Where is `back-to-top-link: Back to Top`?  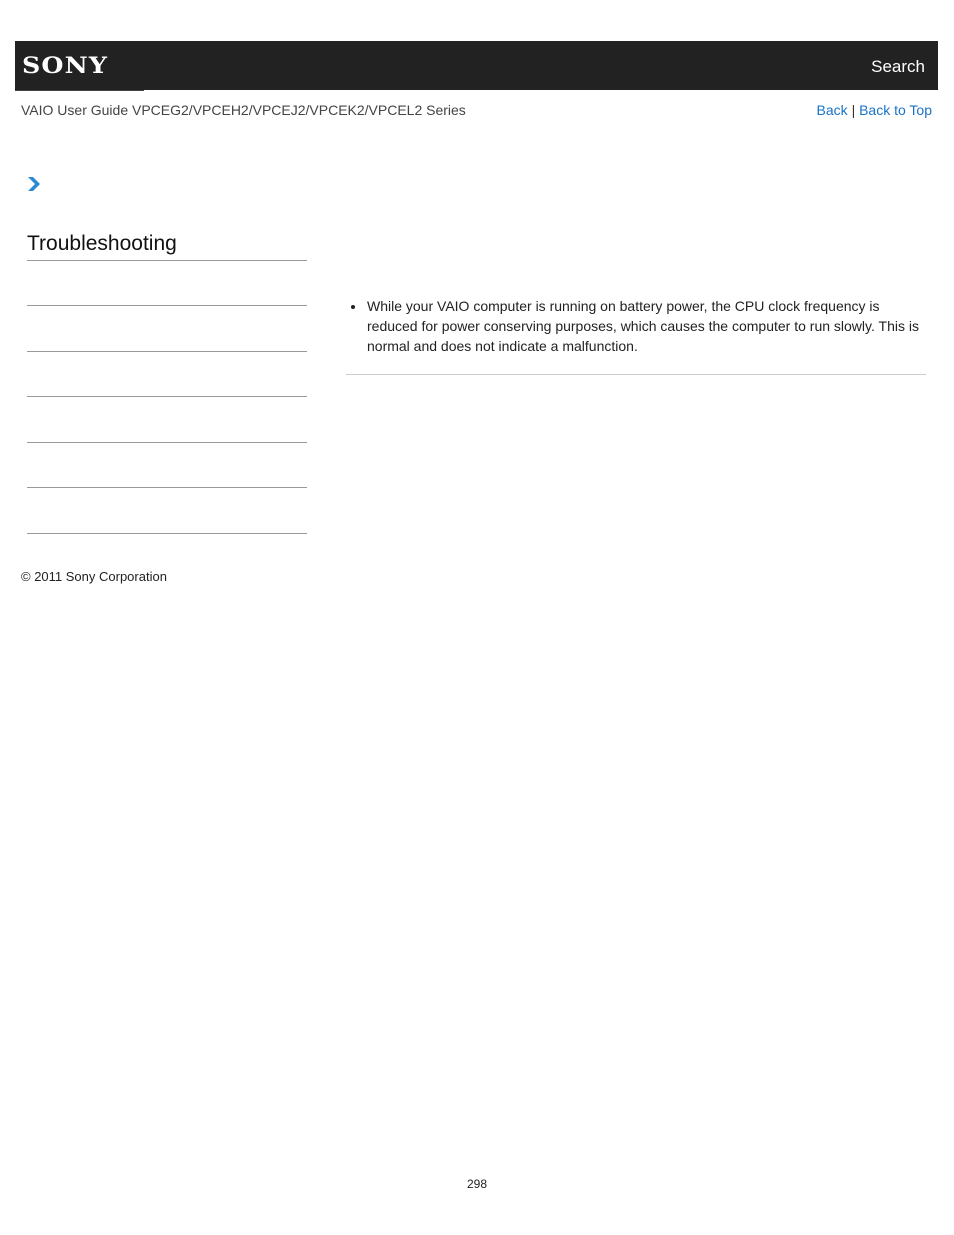
back-to-top-link: Back to Top is located at coordinates (895, 110).